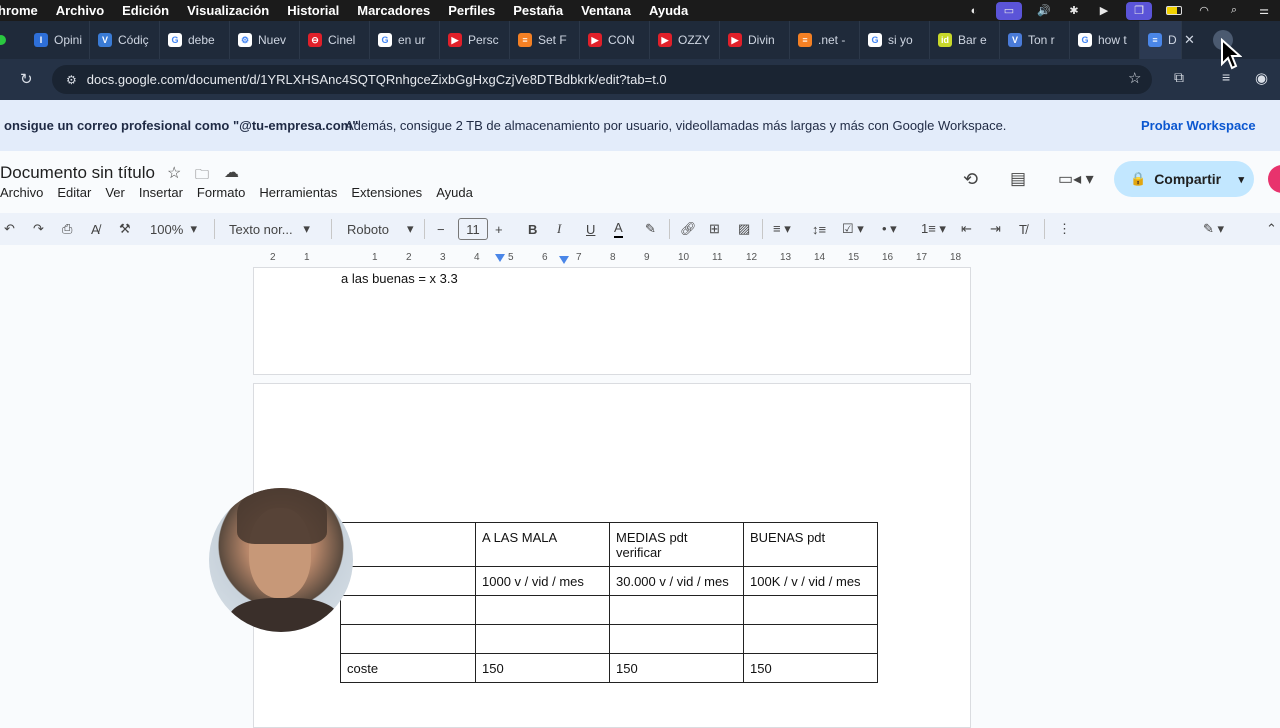 The height and width of the screenshot is (728, 1280). What do you see at coordinates (58, 40) in the screenshot?
I see `browser-tab: I Opini` at bounding box center [58, 40].